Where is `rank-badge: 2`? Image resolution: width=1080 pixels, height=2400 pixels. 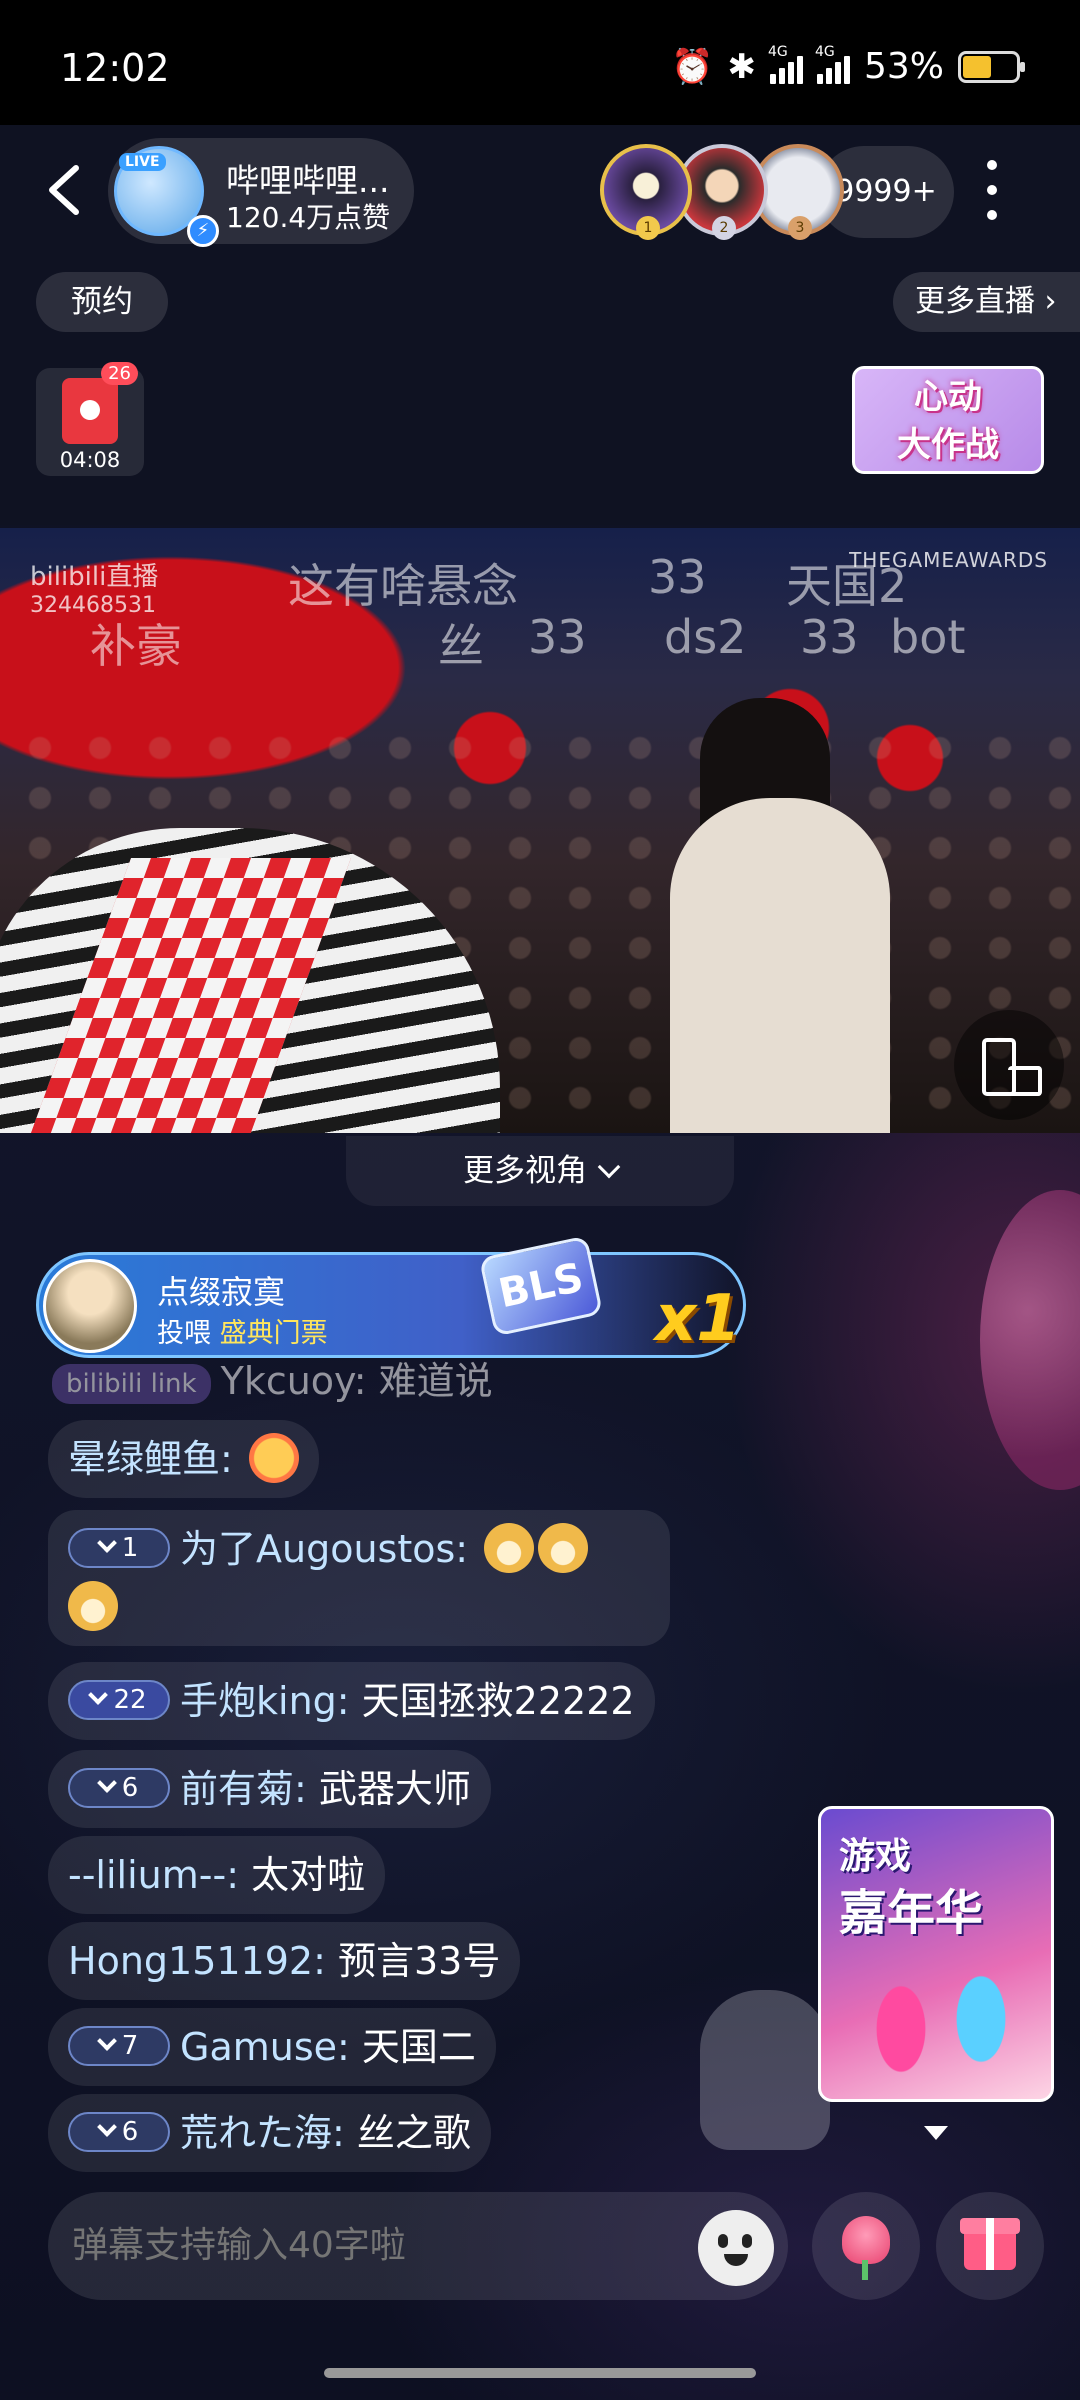
rank-badge: 2 is located at coordinates (724, 228).